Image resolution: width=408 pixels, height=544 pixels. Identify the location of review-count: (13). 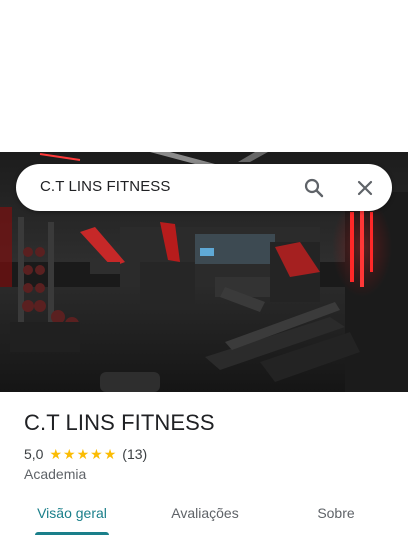
(134, 454).